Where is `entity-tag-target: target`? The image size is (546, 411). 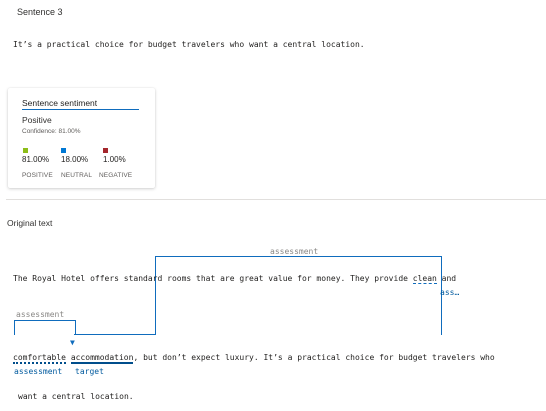
entity-tag-target: target is located at coordinates (89, 371).